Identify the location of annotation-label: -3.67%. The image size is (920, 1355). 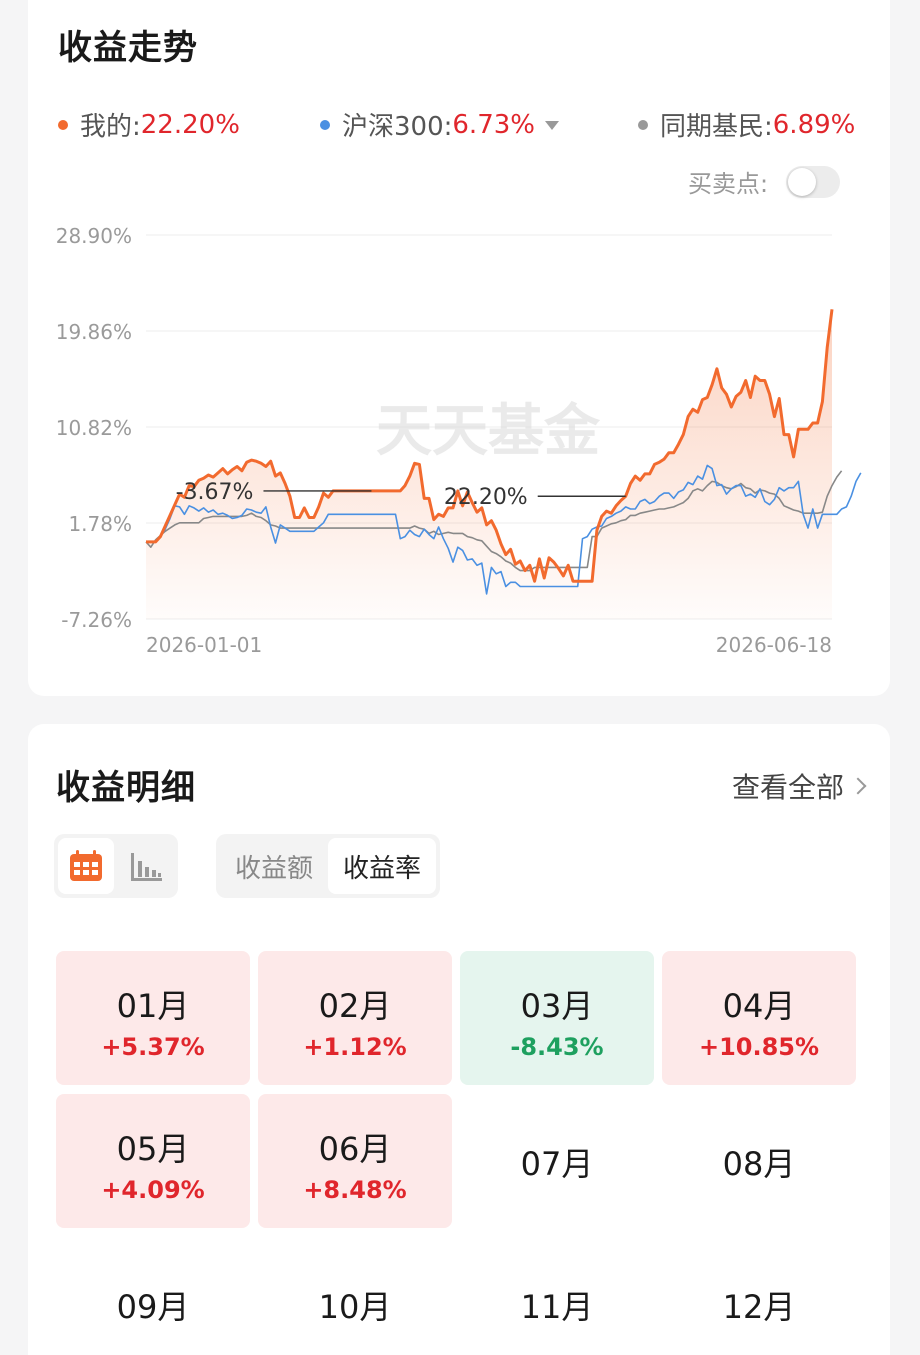
(215, 492).